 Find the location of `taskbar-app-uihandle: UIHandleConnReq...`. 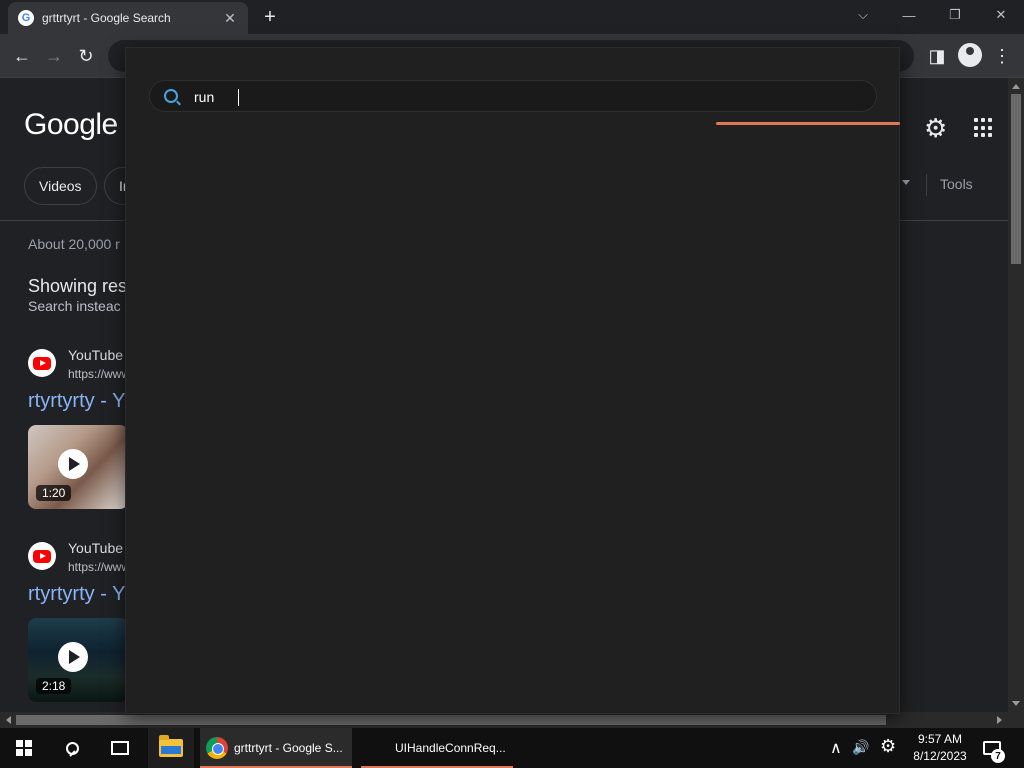

taskbar-app-uihandle: UIHandleConnReq... is located at coordinates (437, 748).